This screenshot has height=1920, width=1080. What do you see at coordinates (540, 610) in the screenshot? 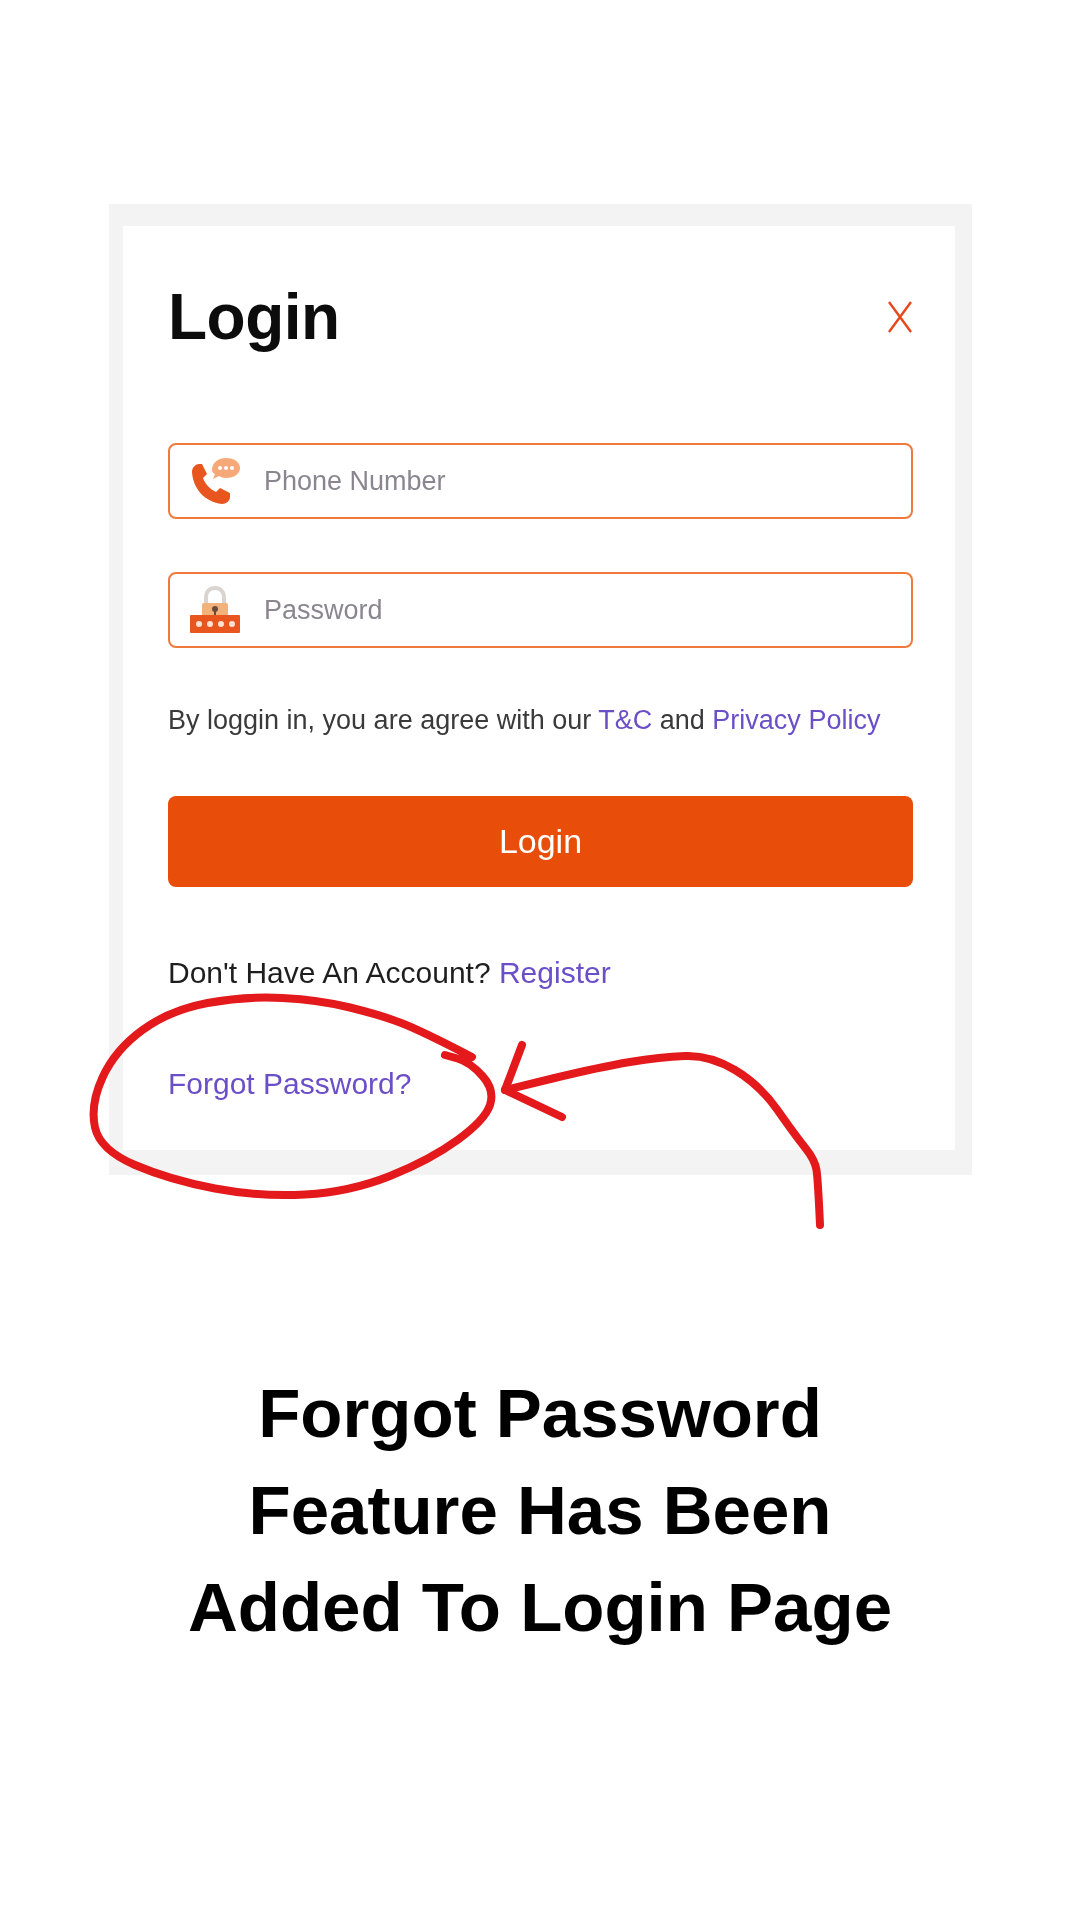
I see `password-field: Password` at bounding box center [540, 610].